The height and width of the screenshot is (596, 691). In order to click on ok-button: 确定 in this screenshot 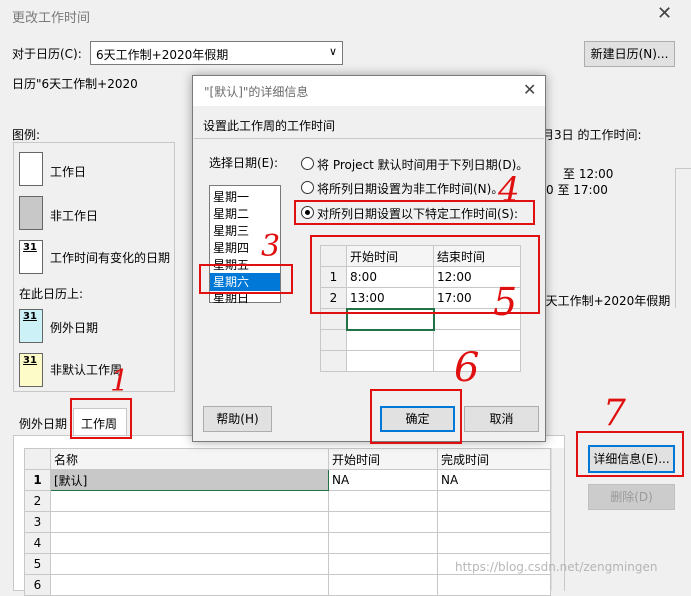, I will do `click(417, 419)`.